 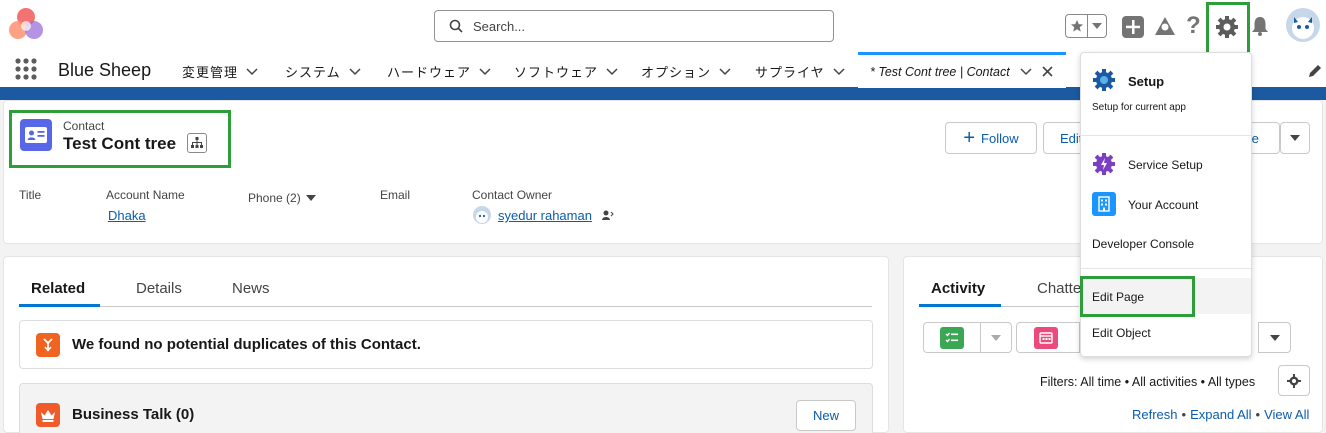 I want to click on search-icon, so click(x=456, y=26).